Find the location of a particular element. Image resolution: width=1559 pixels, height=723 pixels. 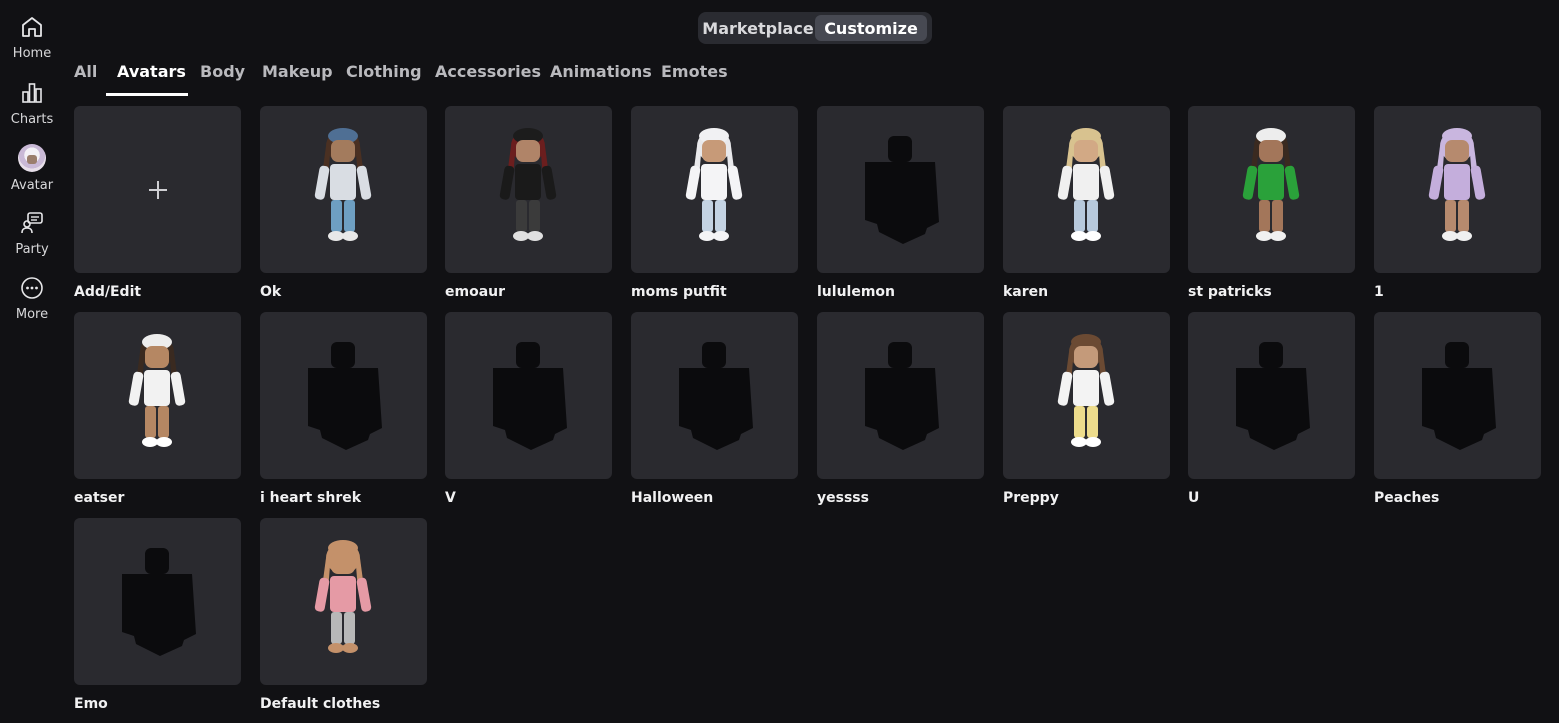

tab-avatars: Avatars is located at coordinates (151, 71).